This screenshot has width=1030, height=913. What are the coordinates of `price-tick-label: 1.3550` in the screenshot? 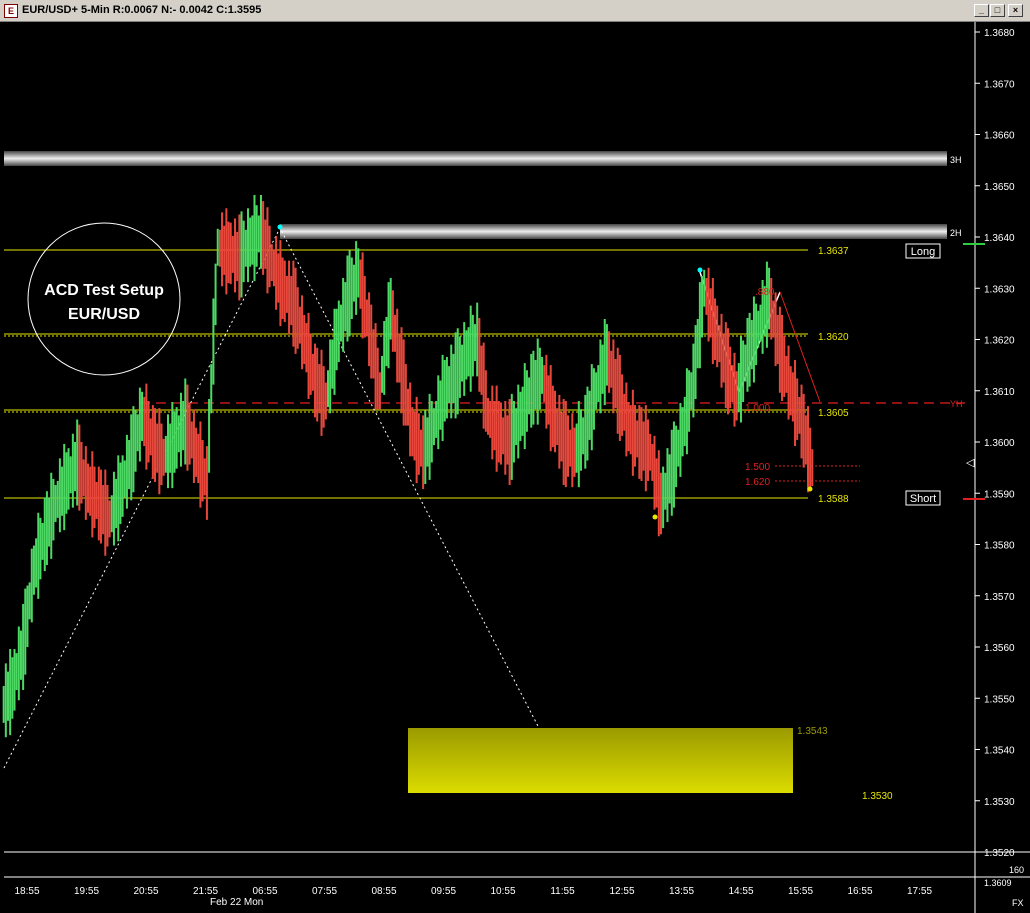 It's located at (999, 699).